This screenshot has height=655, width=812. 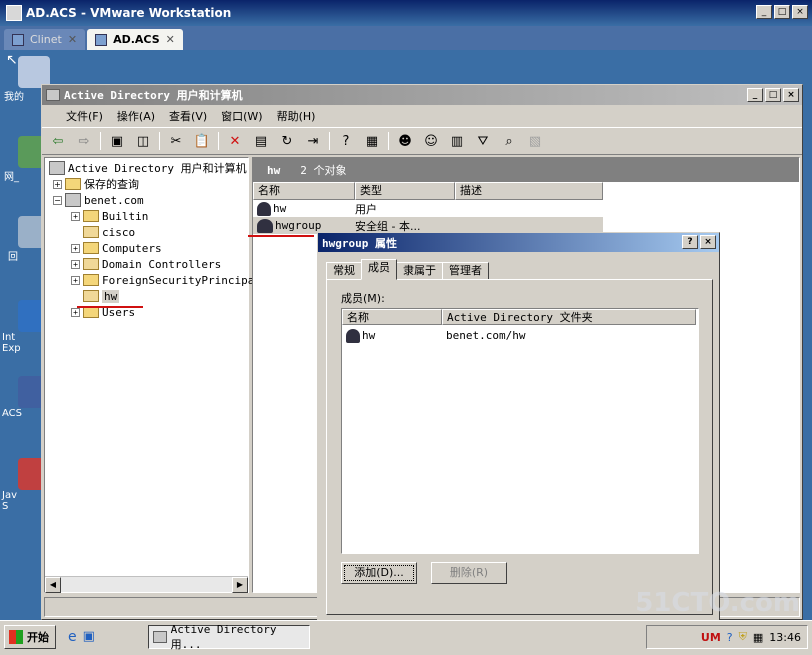 I want to click on show-desktop-icon: ▣, so click(x=89, y=637).